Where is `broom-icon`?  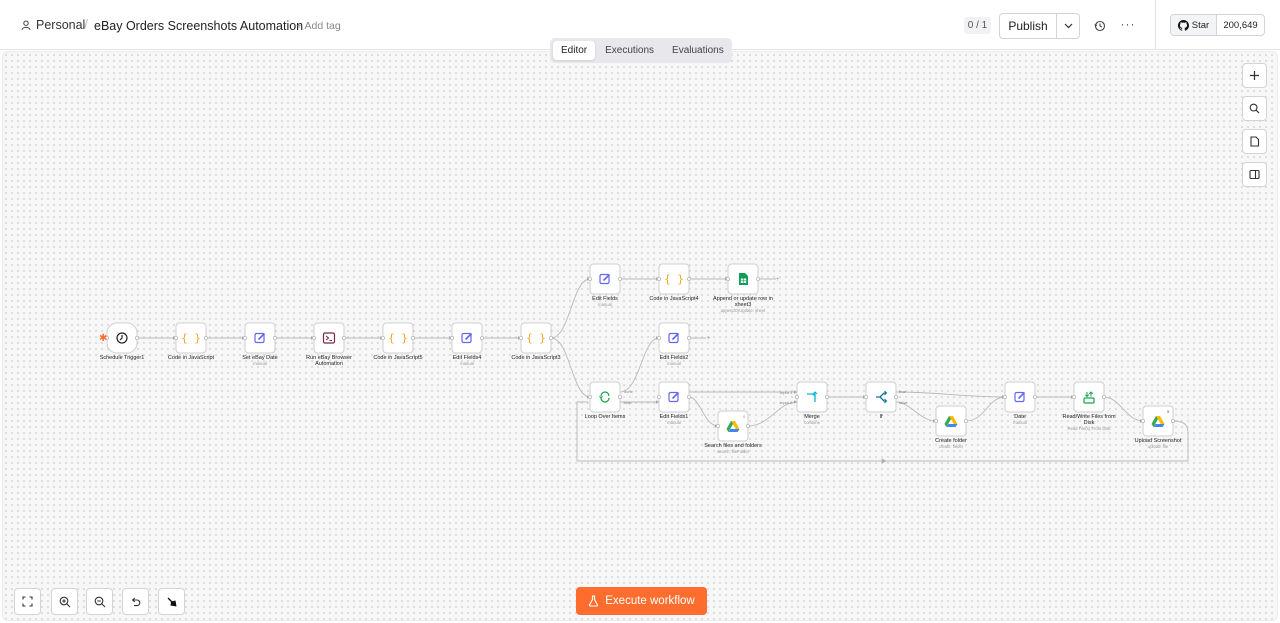
broom-icon is located at coordinates (171, 601).